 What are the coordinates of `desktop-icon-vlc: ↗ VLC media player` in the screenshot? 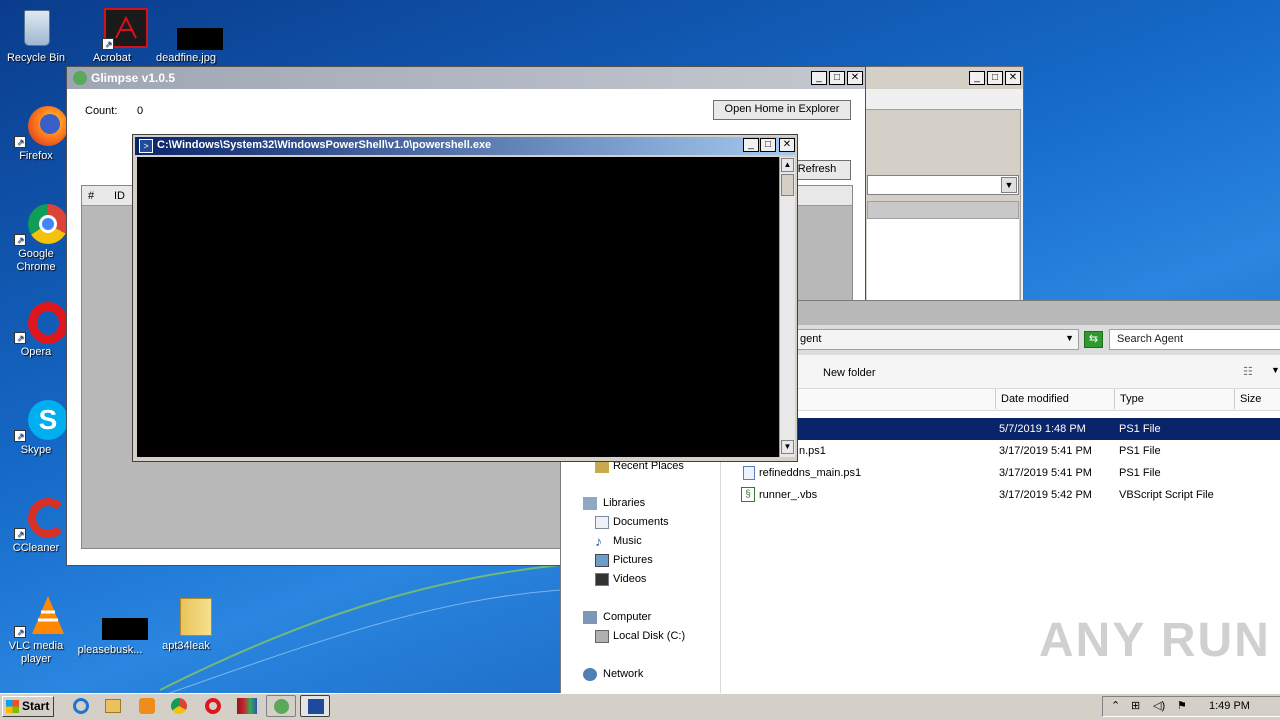 It's located at (36, 630).